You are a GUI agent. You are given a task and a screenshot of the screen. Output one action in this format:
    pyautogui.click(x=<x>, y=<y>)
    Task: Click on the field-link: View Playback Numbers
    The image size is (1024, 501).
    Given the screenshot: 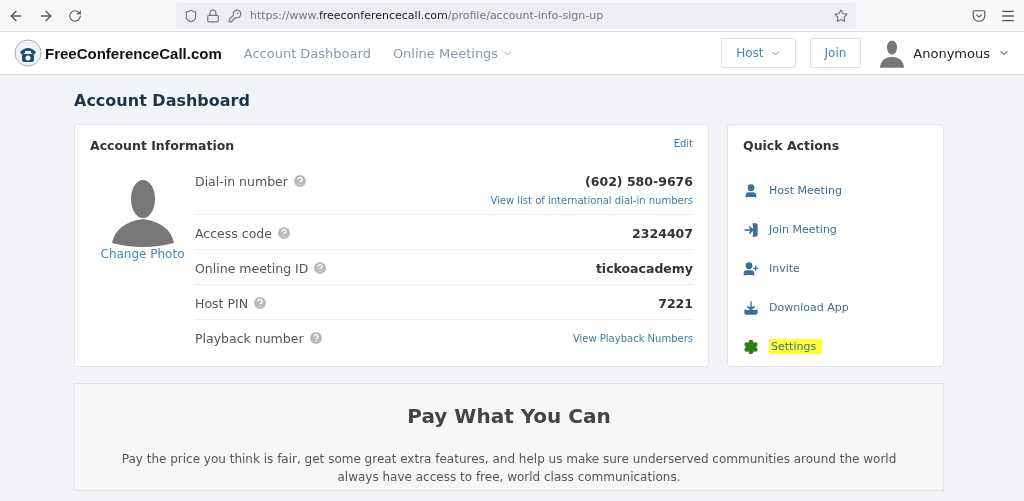 What is the action you would take?
    pyautogui.click(x=632, y=338)
    